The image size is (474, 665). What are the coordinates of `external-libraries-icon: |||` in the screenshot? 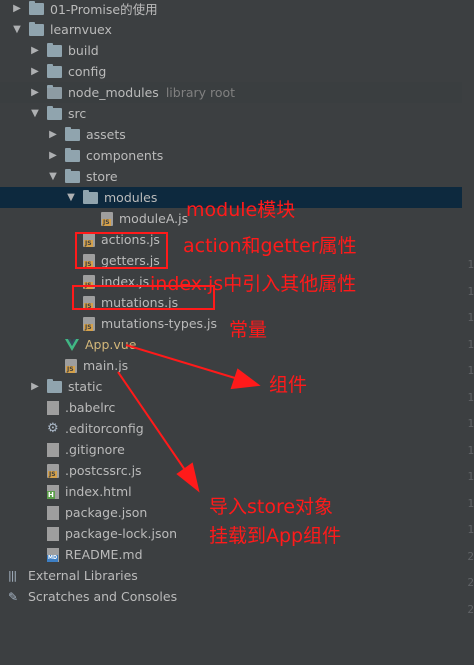 It's located at (12, 575).